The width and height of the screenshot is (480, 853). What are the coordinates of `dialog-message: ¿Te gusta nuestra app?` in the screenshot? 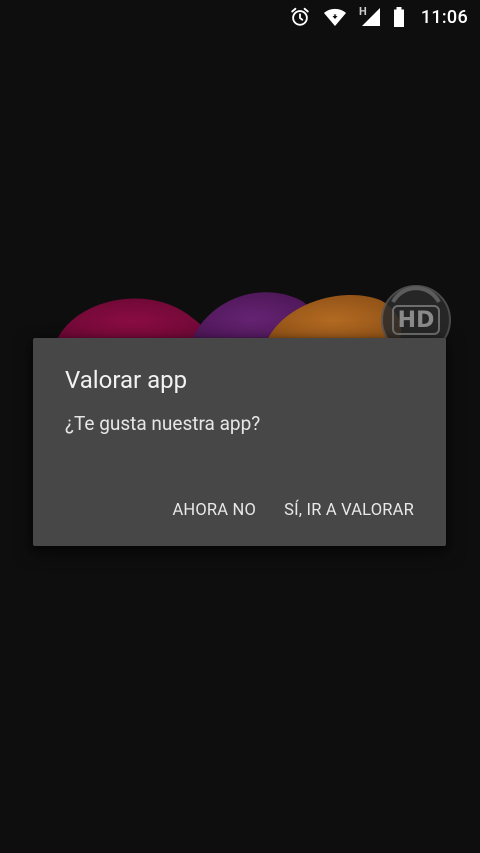 It's located at (163, 423).